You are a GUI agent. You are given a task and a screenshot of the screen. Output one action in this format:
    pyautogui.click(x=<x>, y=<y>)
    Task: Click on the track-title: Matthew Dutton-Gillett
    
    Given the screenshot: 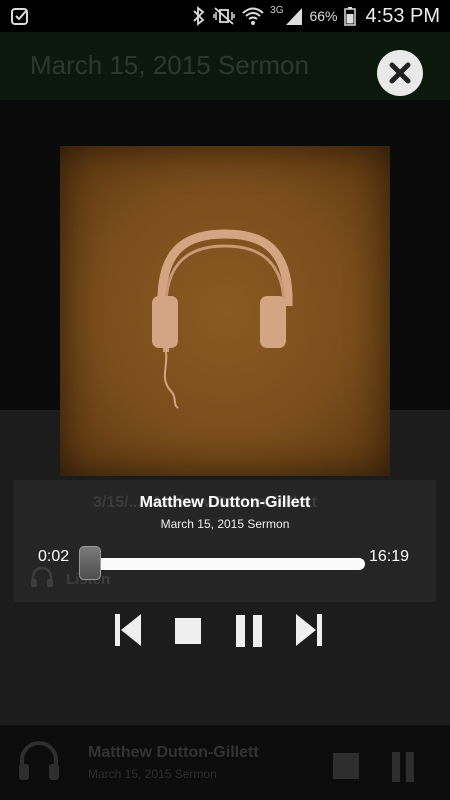 What is the action you would take?
    pyautogui.click(x=225, y=502)
    